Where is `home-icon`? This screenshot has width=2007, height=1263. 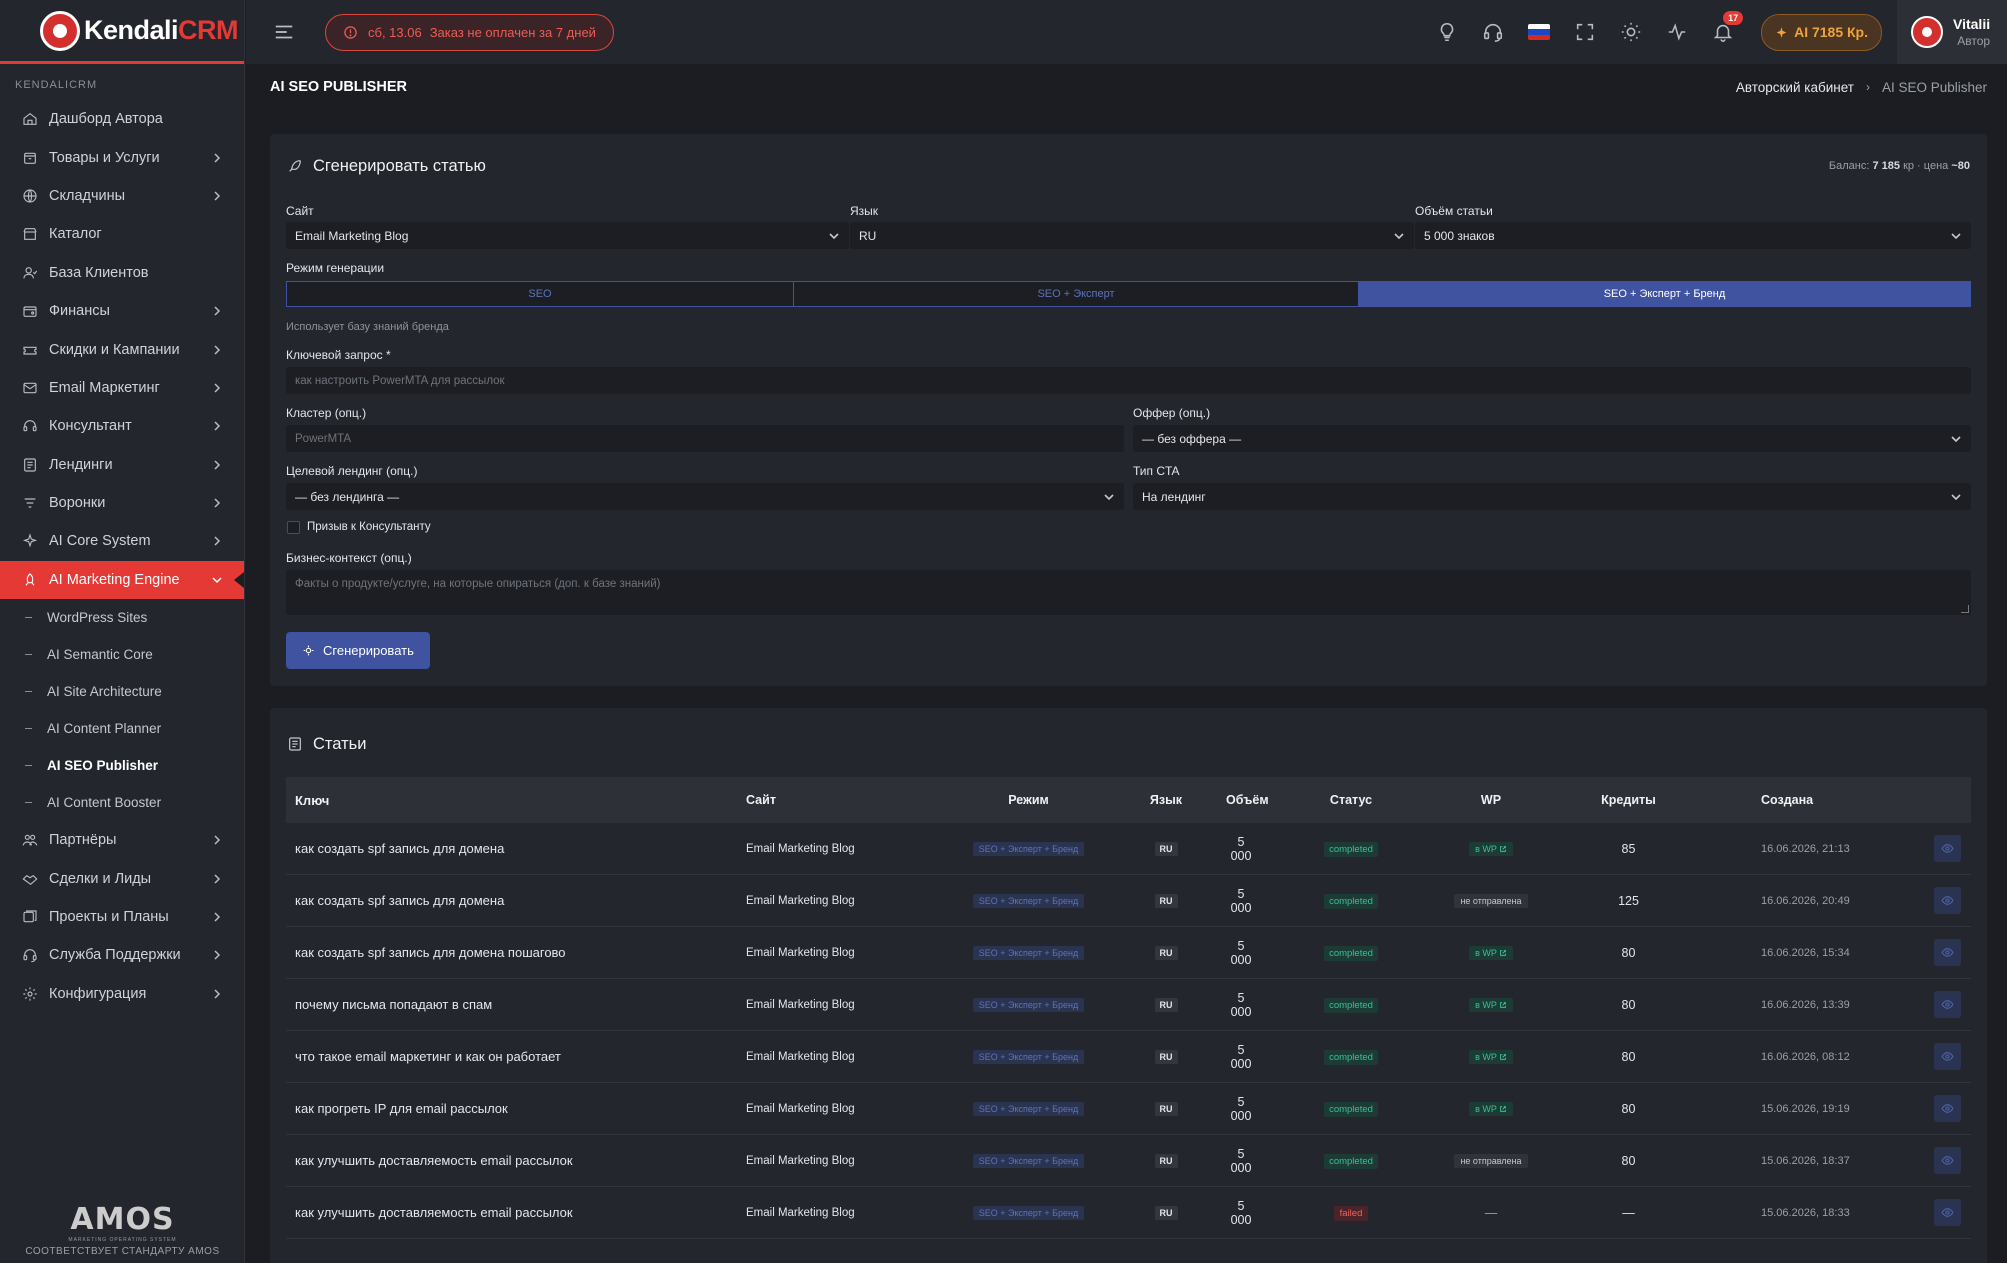 home-icon is located at coordinates (30, 119).